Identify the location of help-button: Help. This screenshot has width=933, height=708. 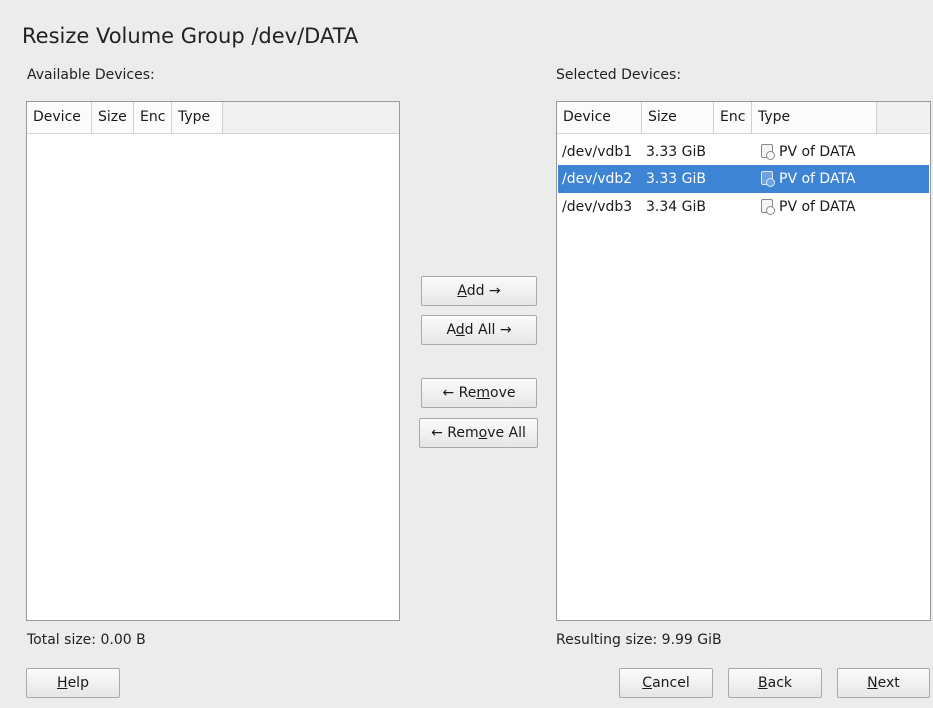
(73, 683).